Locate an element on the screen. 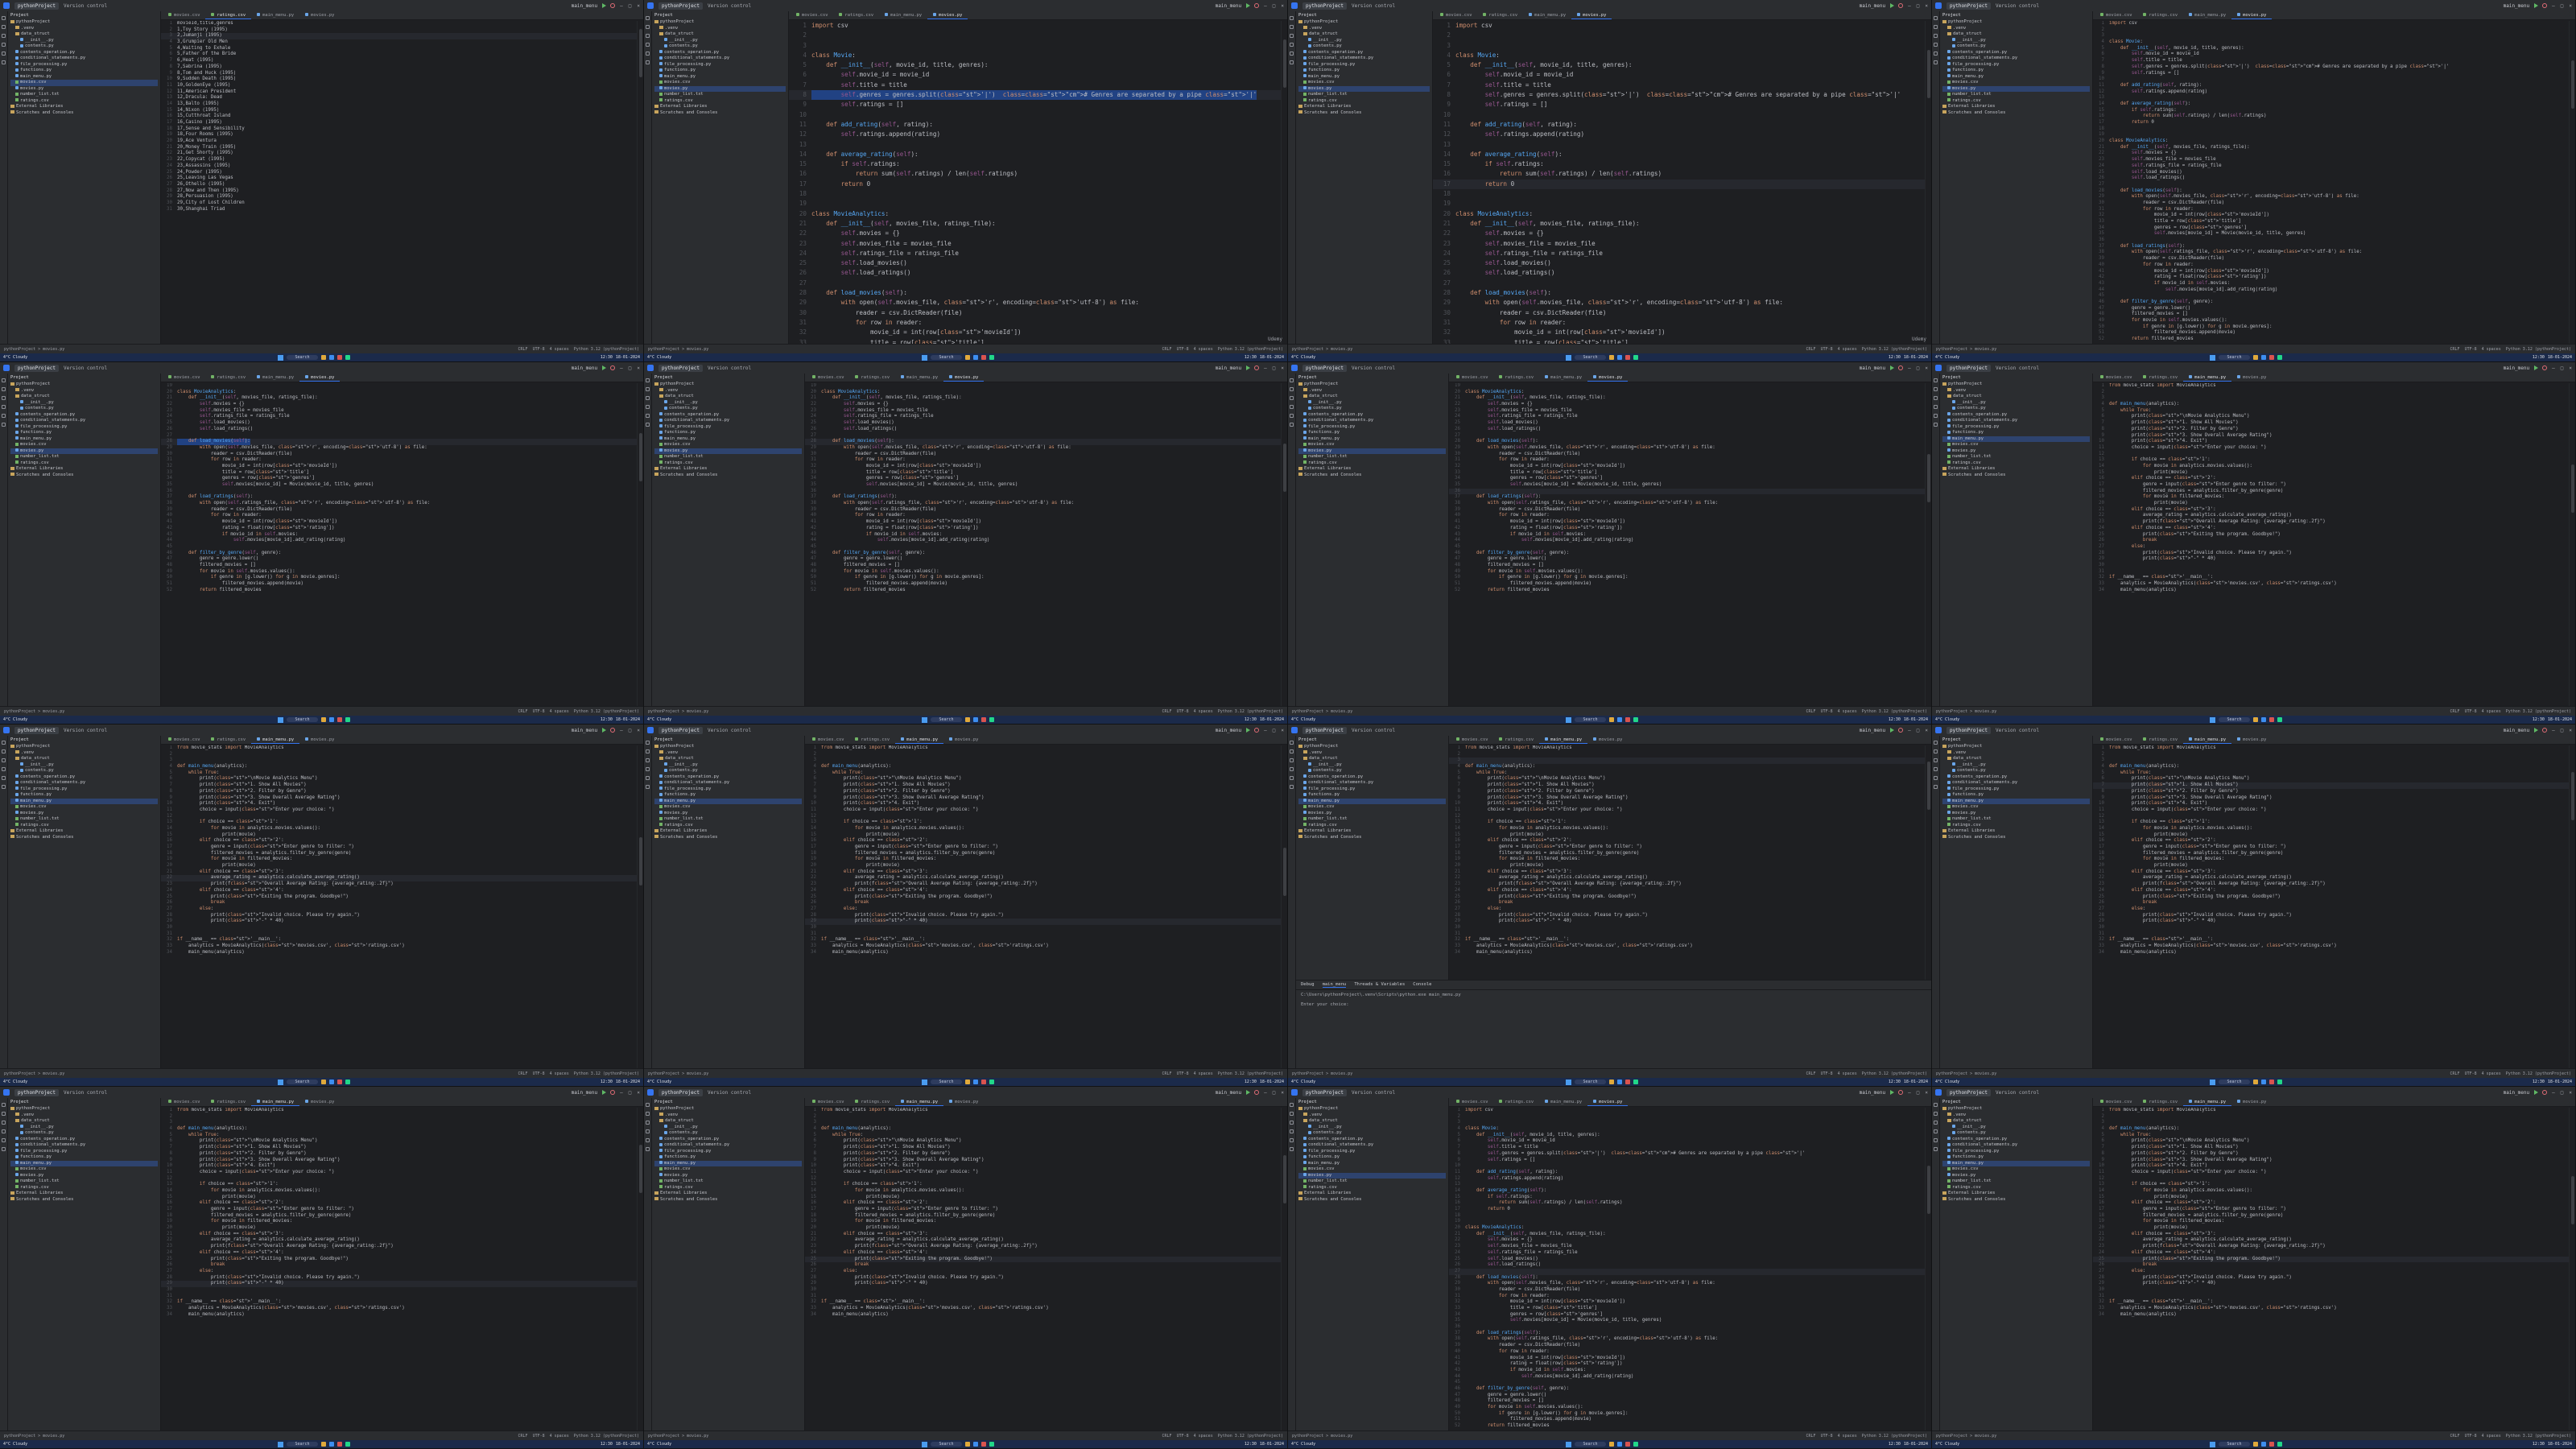 Image resolution: width=2576 pixels, height=1449 pixels. line-number: 6 is located at coordinates (2101, 55).